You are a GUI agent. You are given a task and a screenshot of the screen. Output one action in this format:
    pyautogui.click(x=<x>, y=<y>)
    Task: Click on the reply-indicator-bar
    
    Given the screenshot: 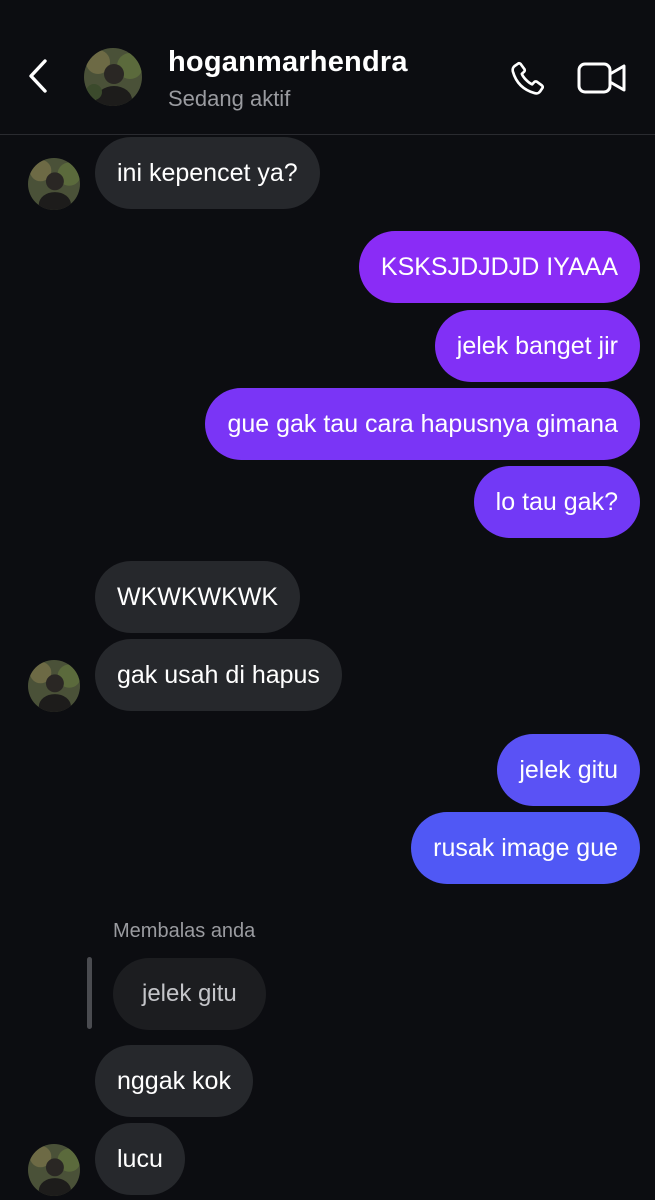 What is the action you would take?
    pyautogui.click(x=89, y=993)
    